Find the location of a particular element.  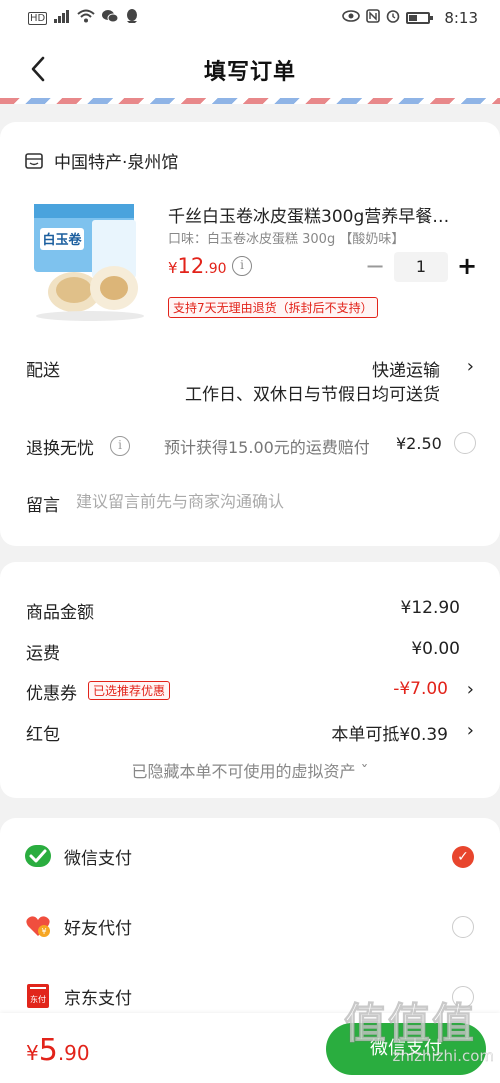

return-insurance-radio is located at coordinates (465, 443).